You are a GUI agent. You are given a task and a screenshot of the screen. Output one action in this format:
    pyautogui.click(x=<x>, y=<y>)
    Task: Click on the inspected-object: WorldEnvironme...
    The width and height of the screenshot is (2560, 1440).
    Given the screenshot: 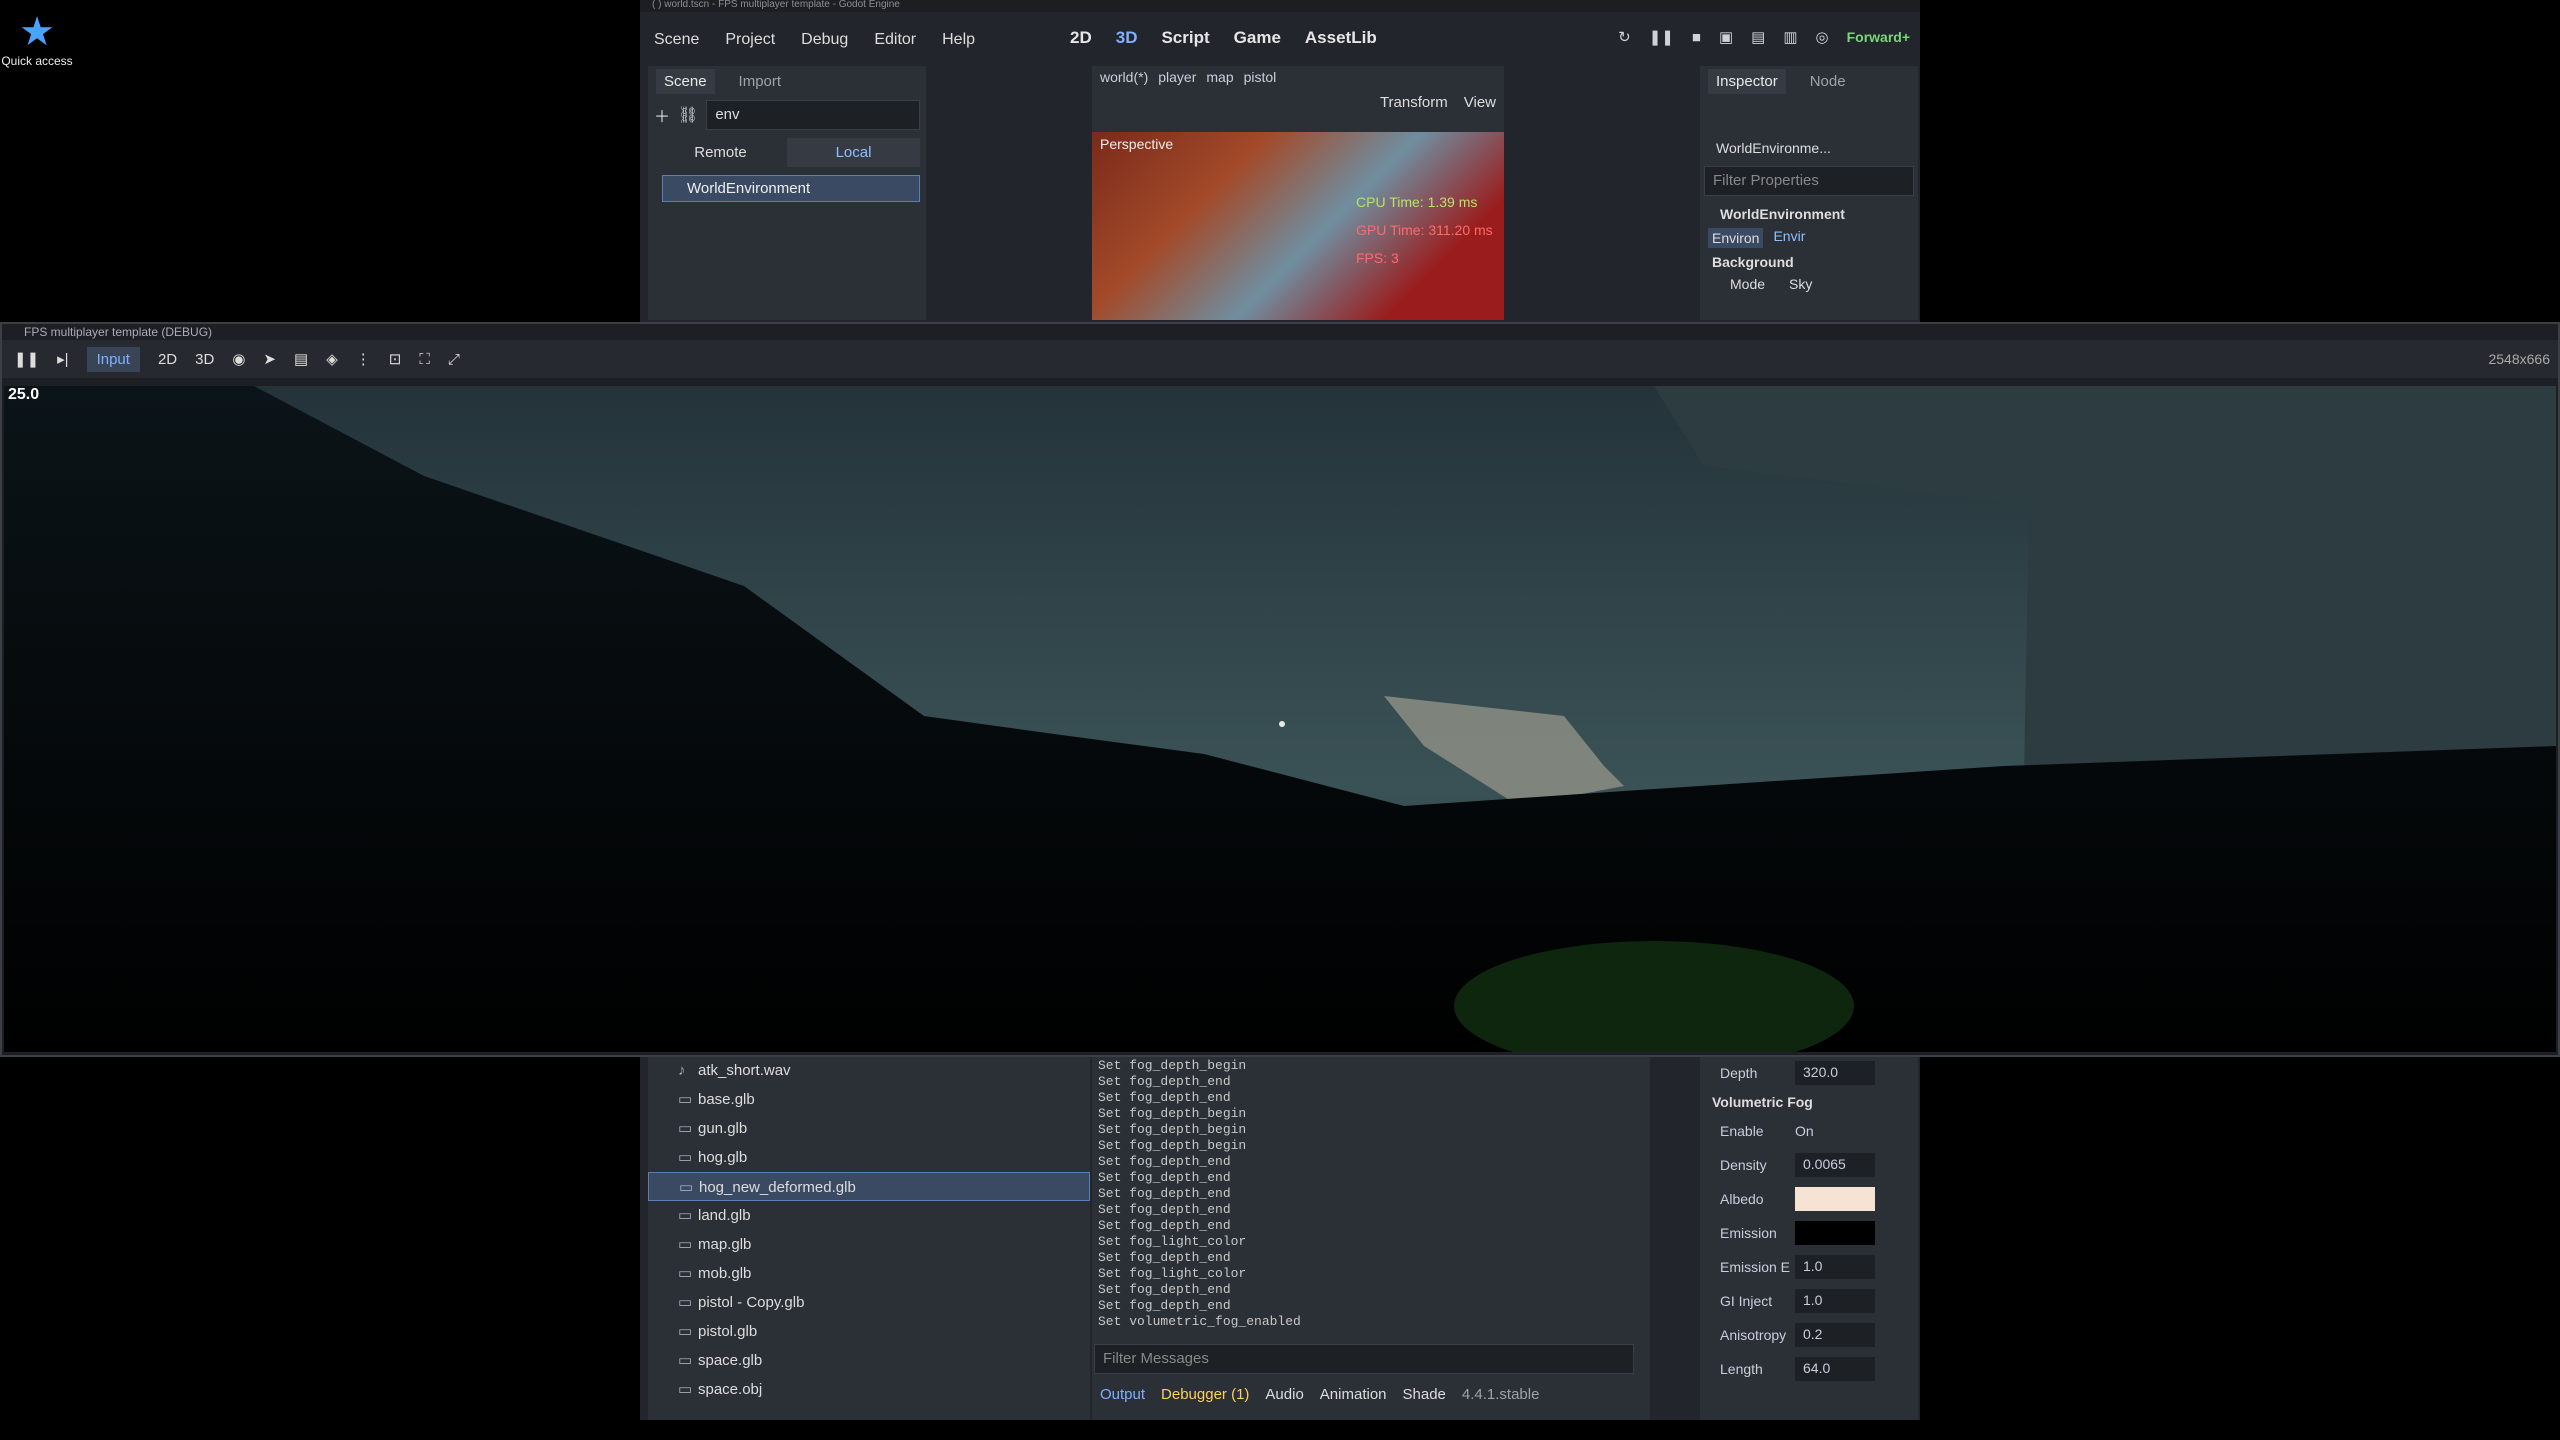 What is the action you would take?
    pyautogui.click(x=1809, y=148)
    